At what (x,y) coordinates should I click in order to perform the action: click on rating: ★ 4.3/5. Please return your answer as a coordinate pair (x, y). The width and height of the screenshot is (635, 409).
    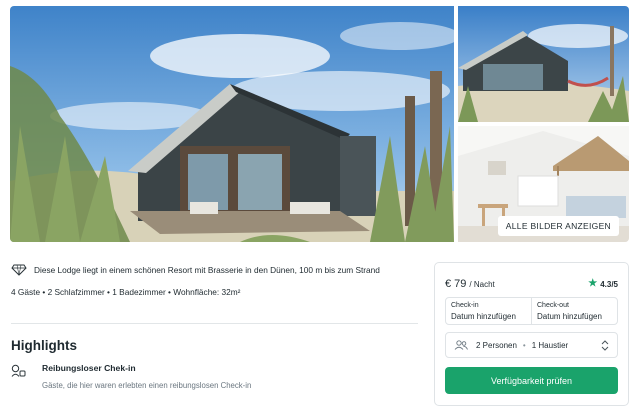
    Looking at the image, I should click on (603, 284).